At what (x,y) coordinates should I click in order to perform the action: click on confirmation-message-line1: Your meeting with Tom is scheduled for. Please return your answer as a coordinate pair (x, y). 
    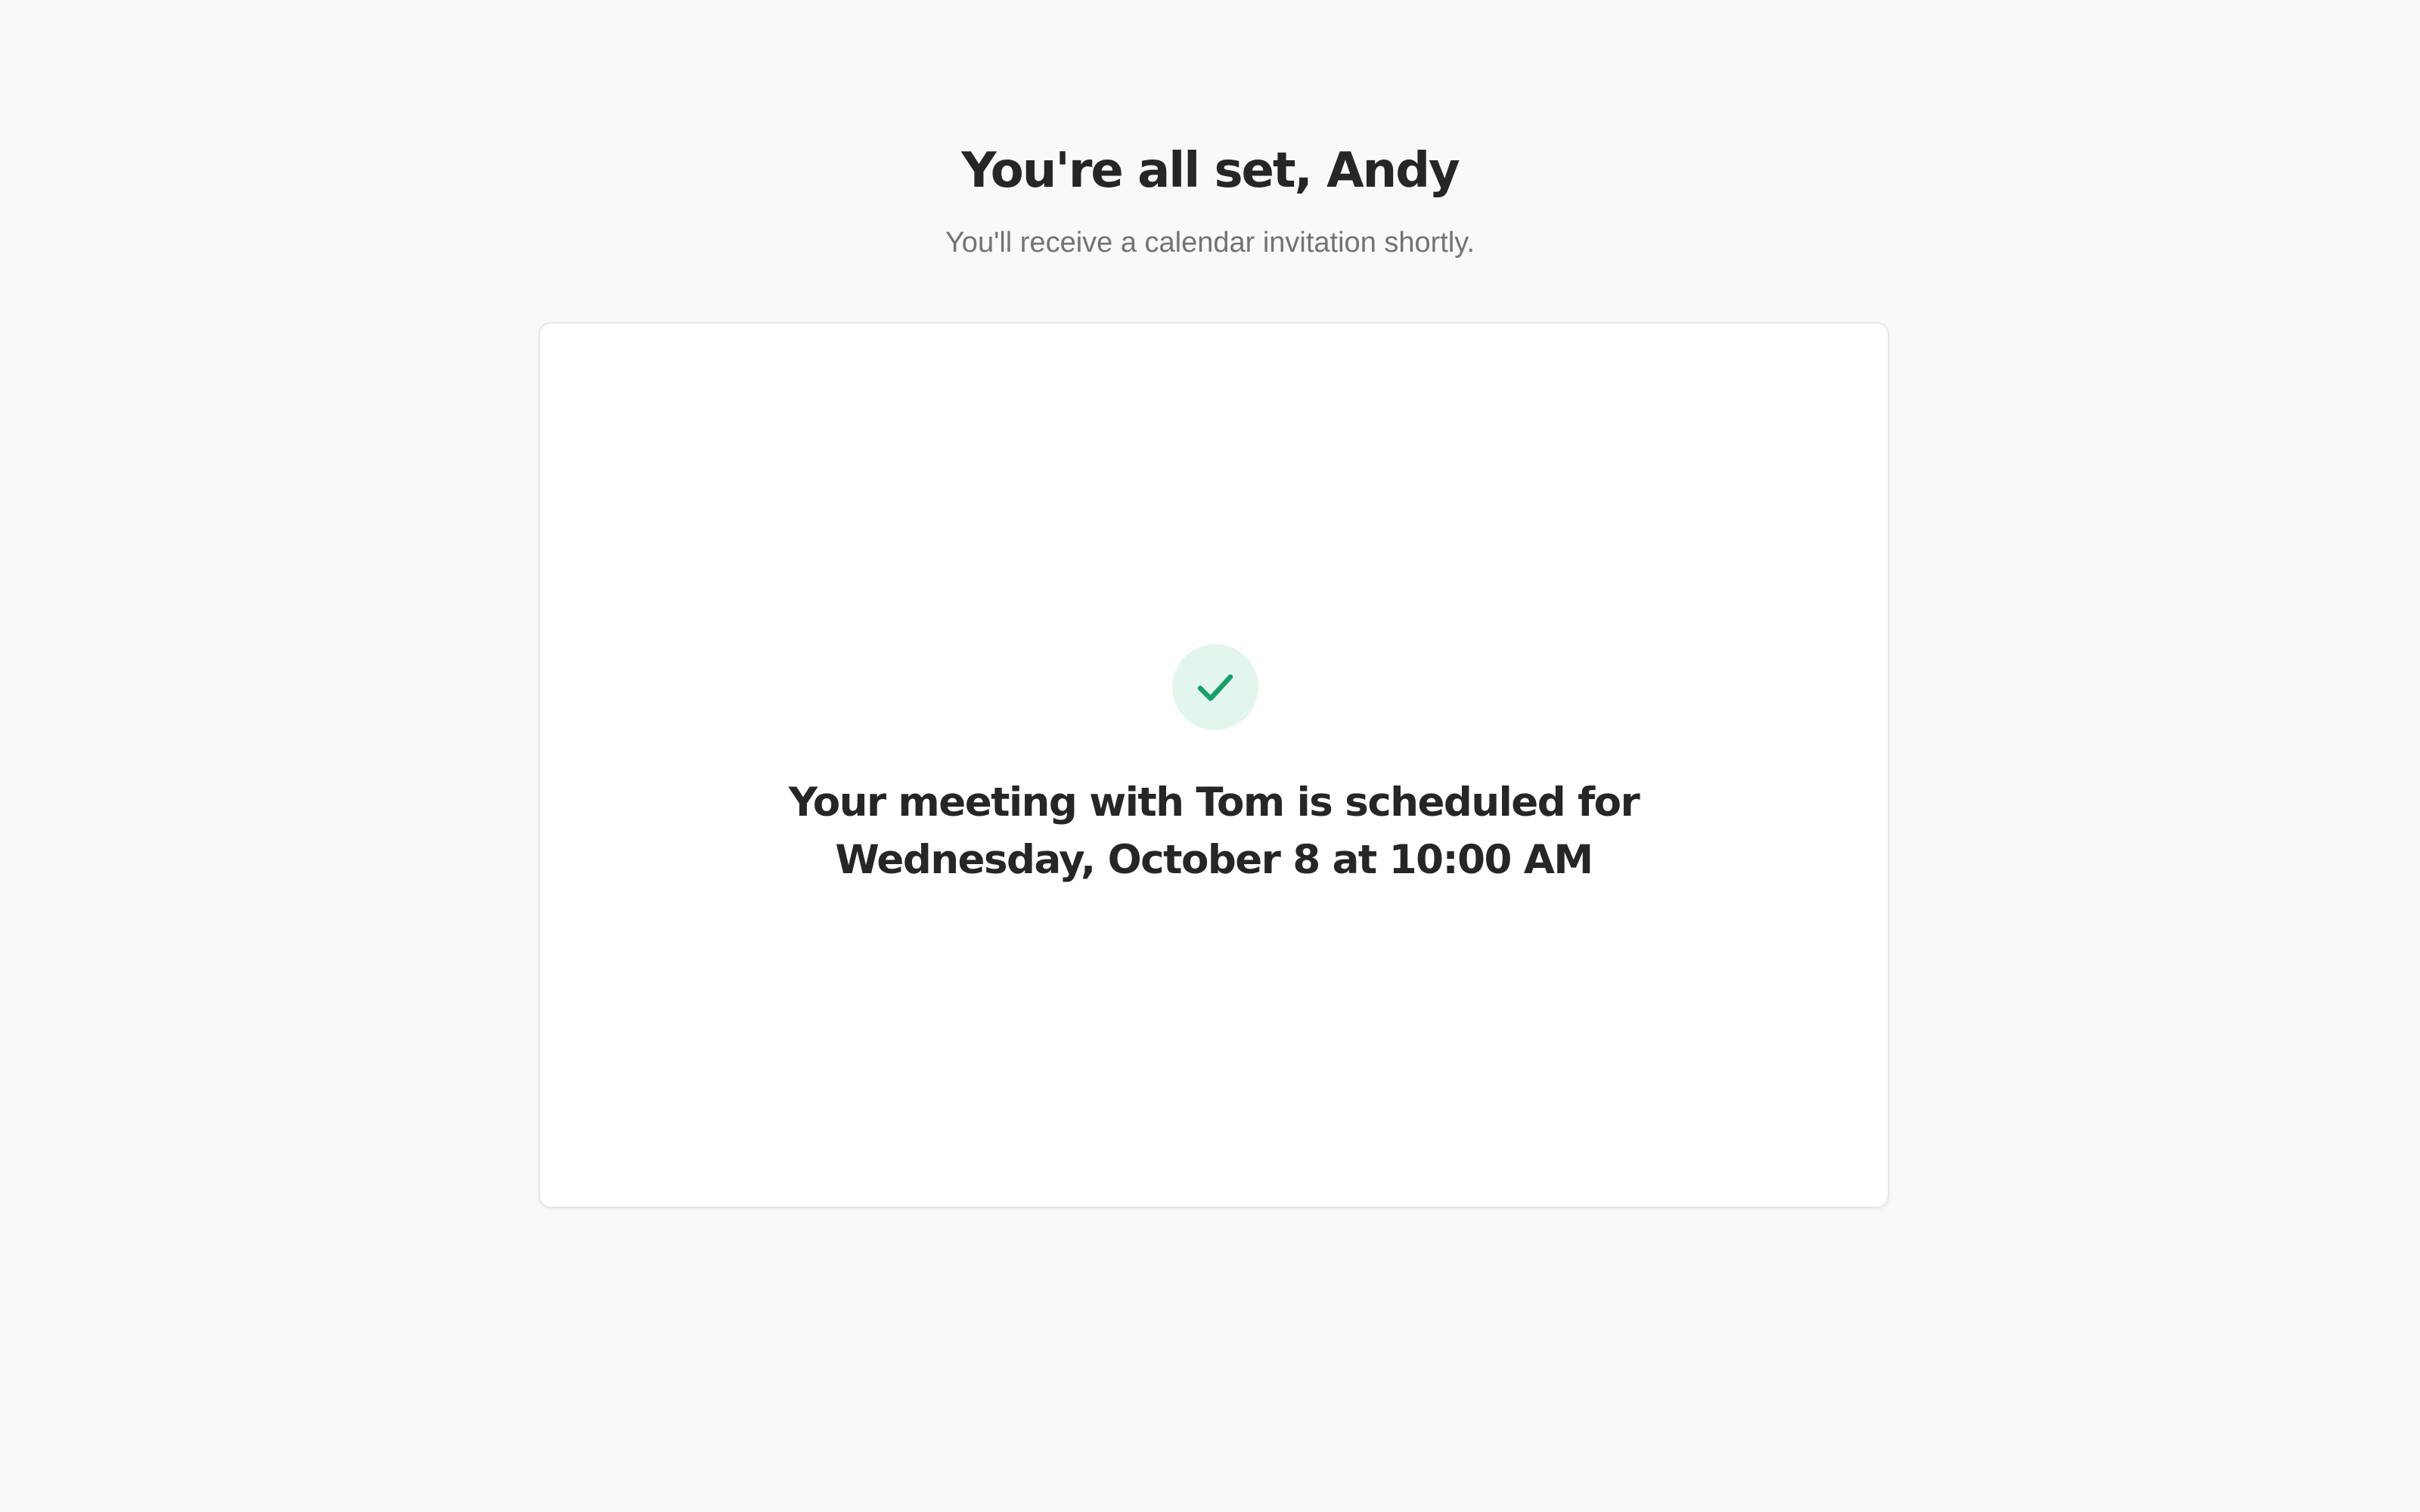
    Looking at the image, I should click on (1214, 803).